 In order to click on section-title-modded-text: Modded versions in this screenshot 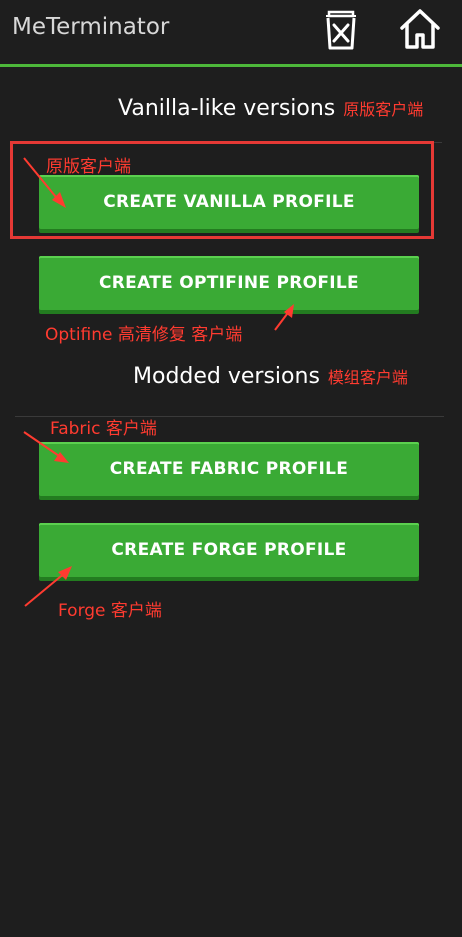, I will do `click(226, 376)`.